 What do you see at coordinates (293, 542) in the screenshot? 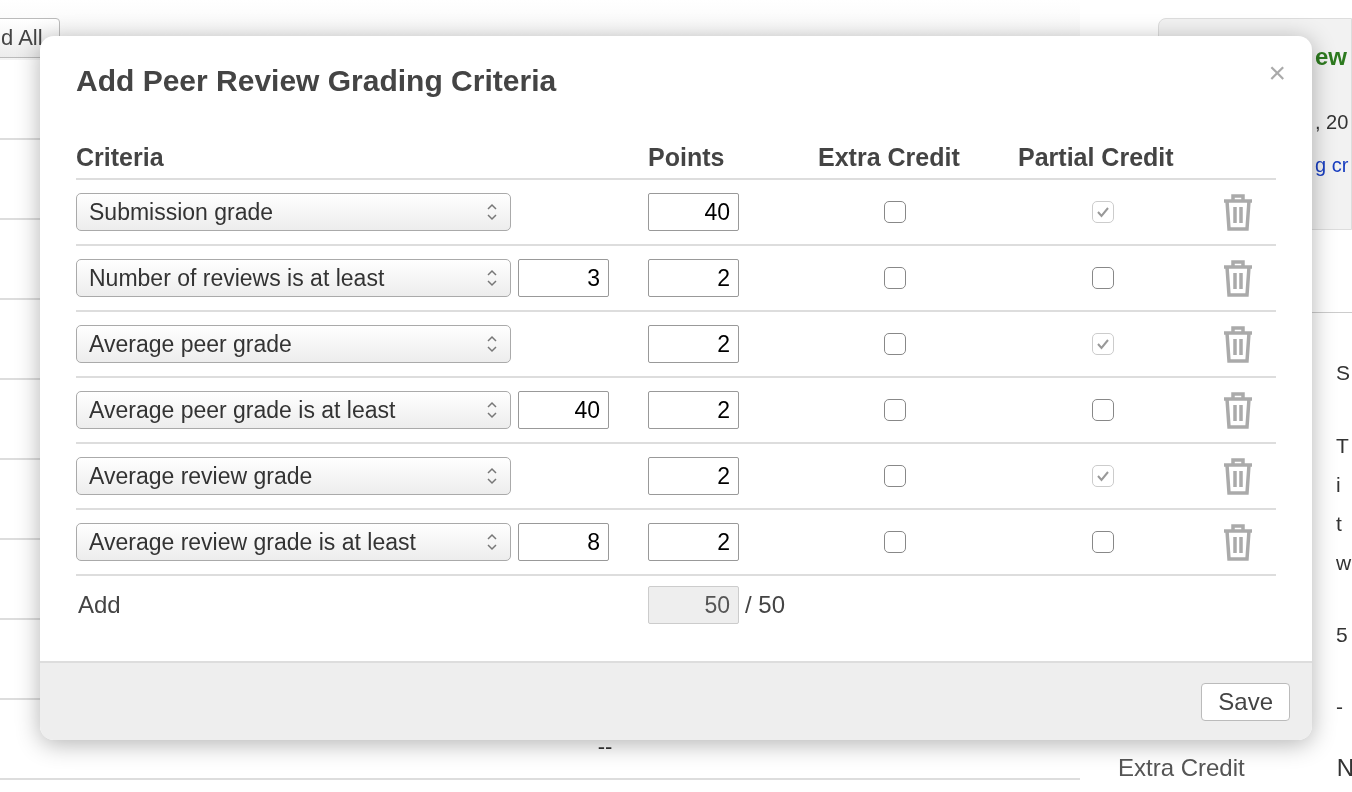
I see `criteria-select: Average review grade is at least` at bounding box center [293, 542].